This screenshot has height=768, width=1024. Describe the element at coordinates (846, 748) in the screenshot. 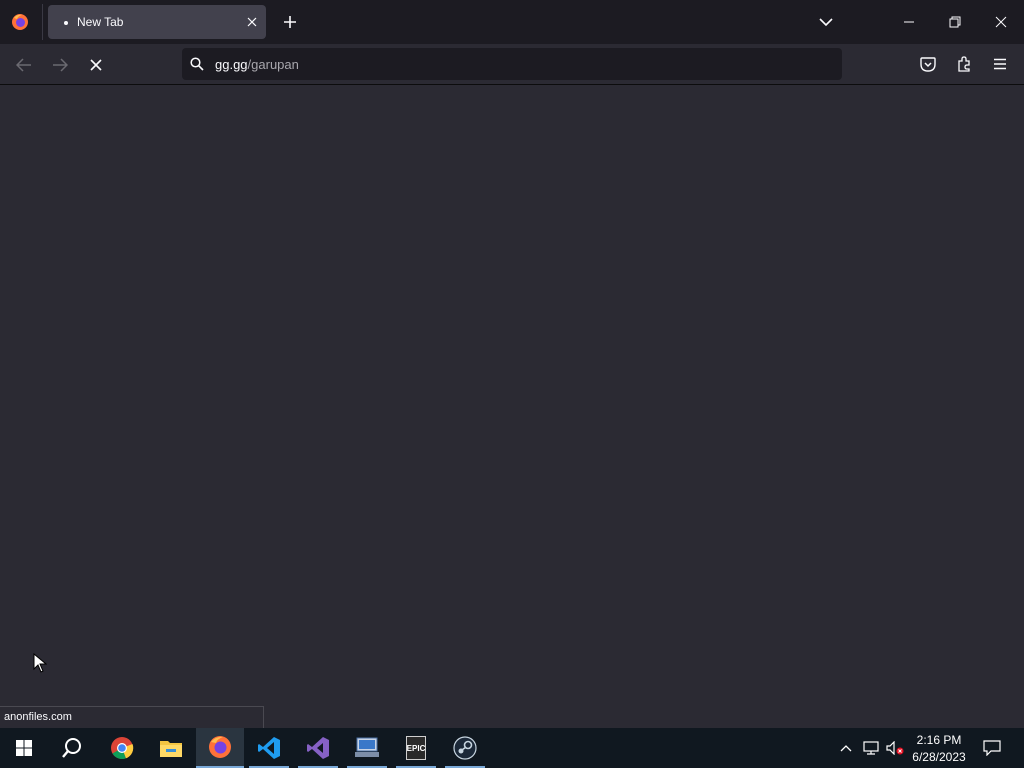

I see `tray-chevron-up-icon` at that location.